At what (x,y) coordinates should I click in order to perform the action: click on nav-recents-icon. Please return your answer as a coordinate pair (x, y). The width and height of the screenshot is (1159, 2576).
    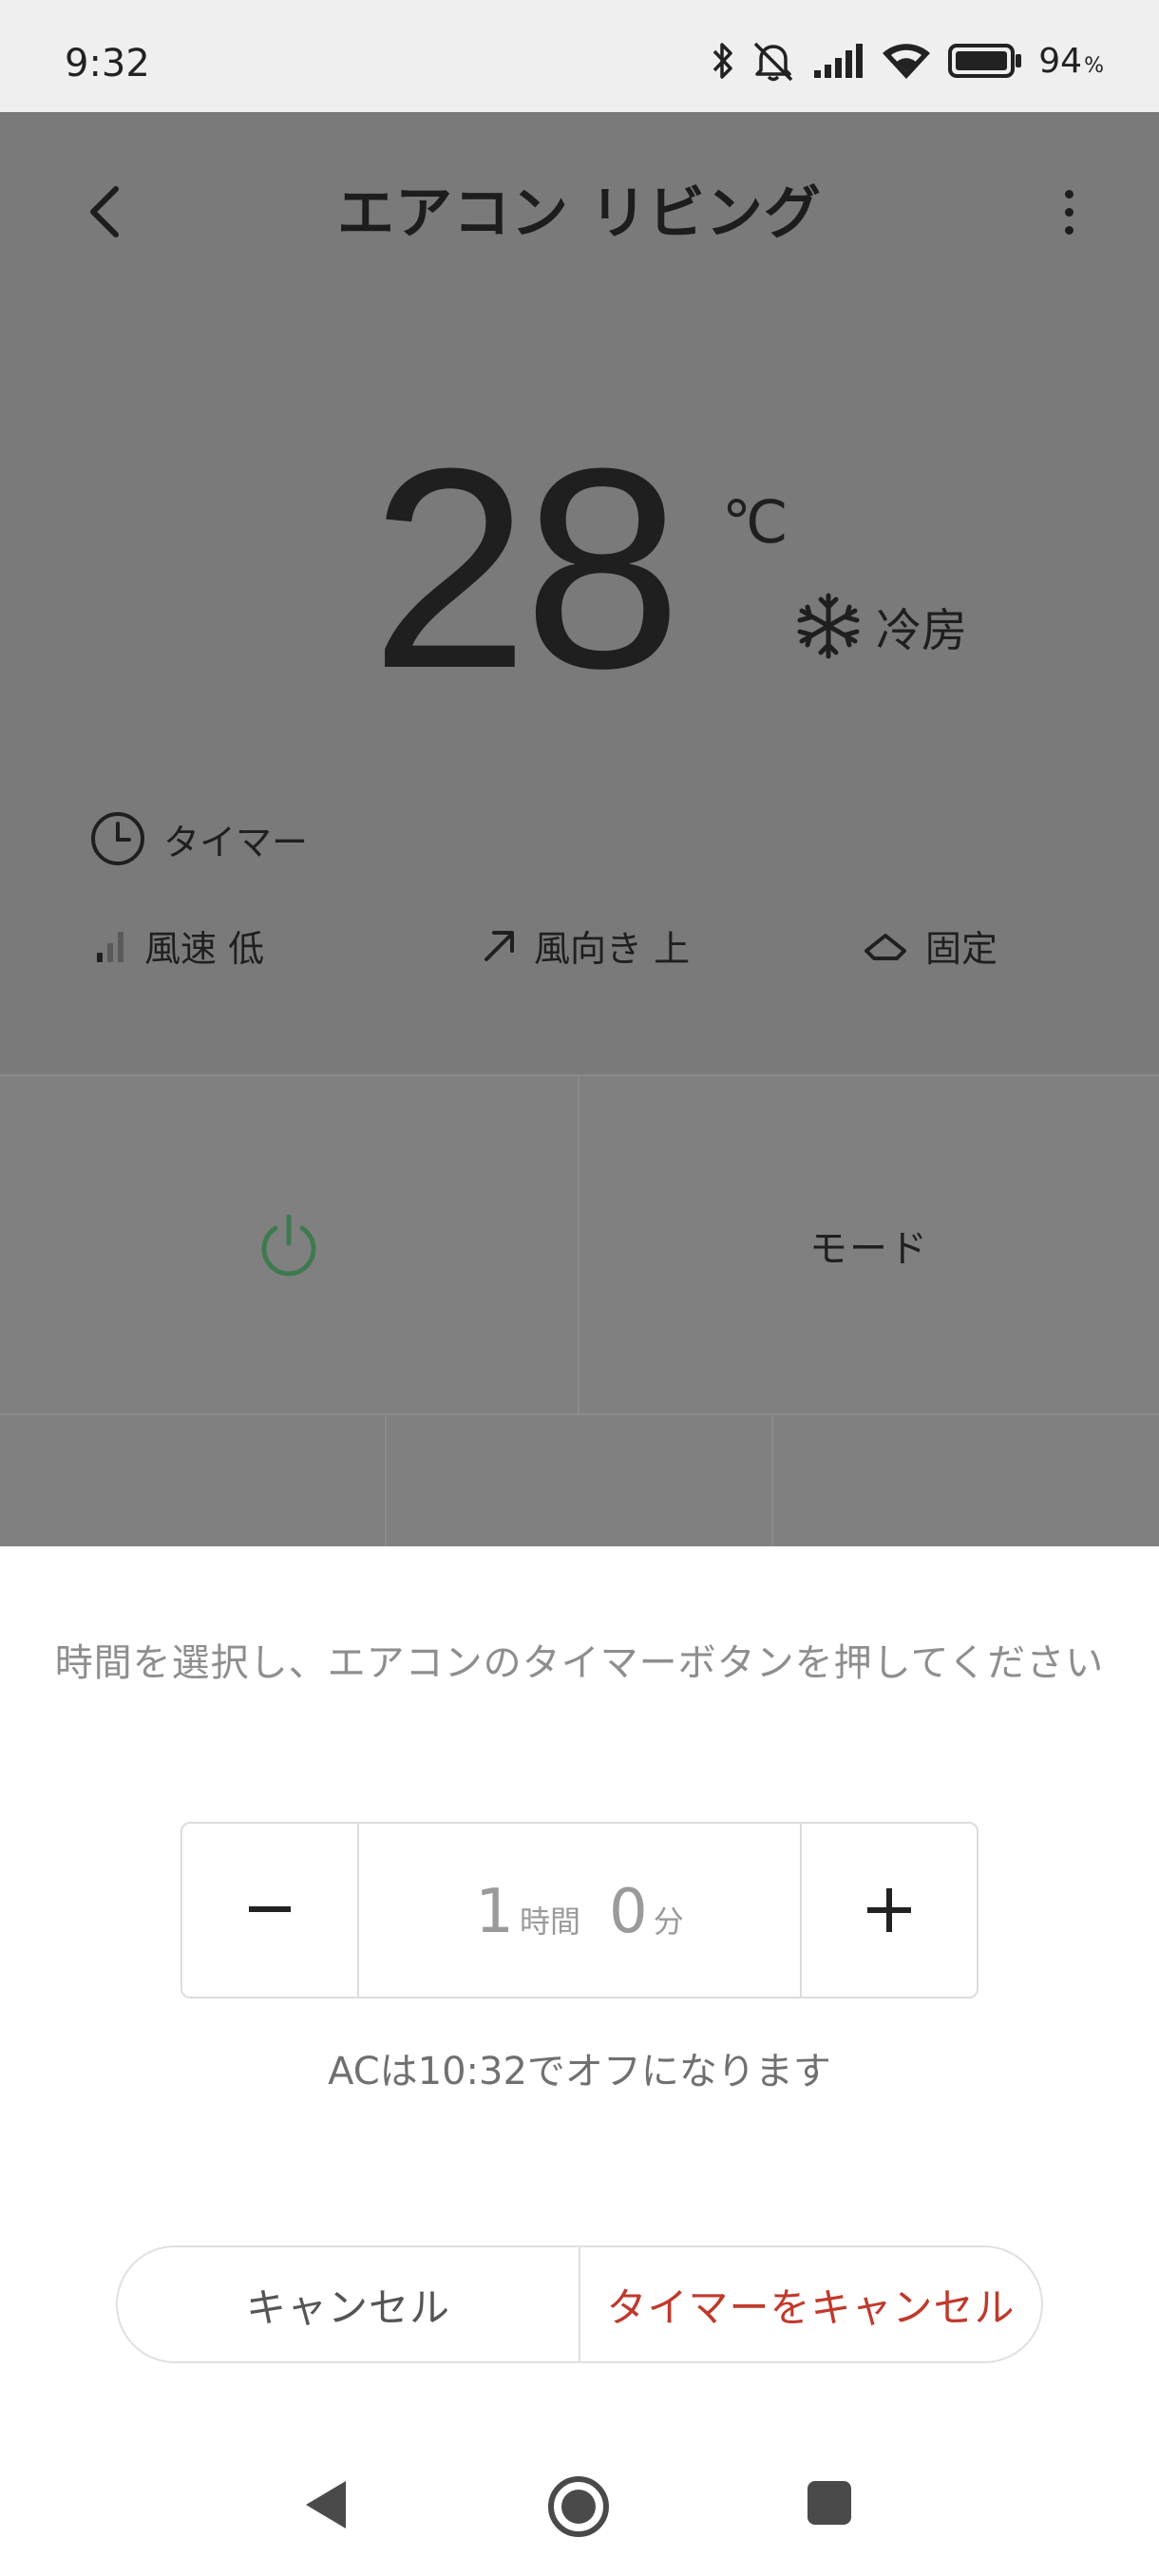
    Looking at the image, I should click on (829, 2503).